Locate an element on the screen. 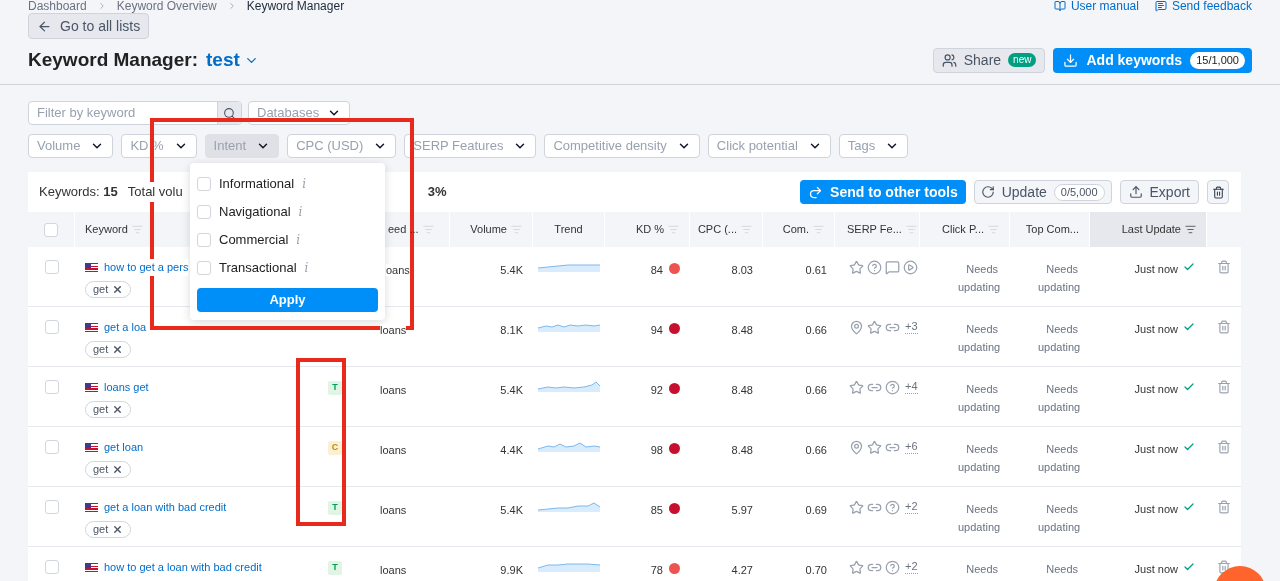 This screenshot has height=581, width=1280. more-features-link: +6 is located at coordinates (911, 447).